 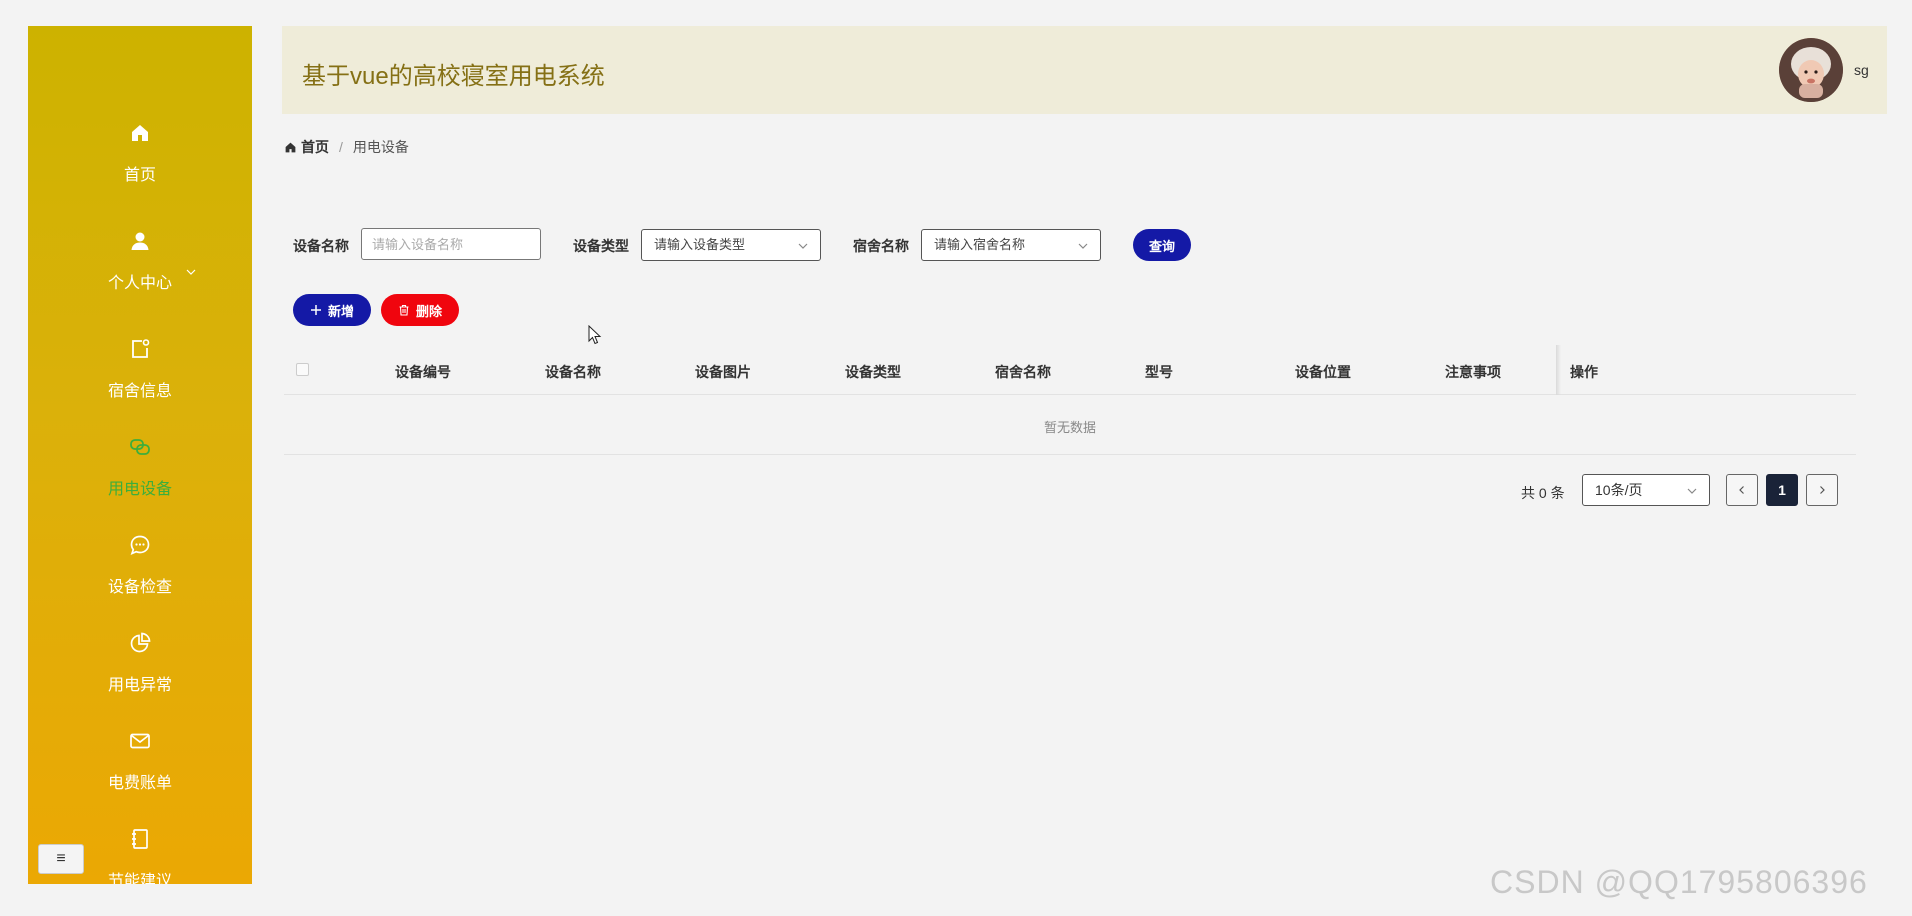 I want to click on dorm-name-select: 请输入宿舍名称, so click(x=1011, y=245).